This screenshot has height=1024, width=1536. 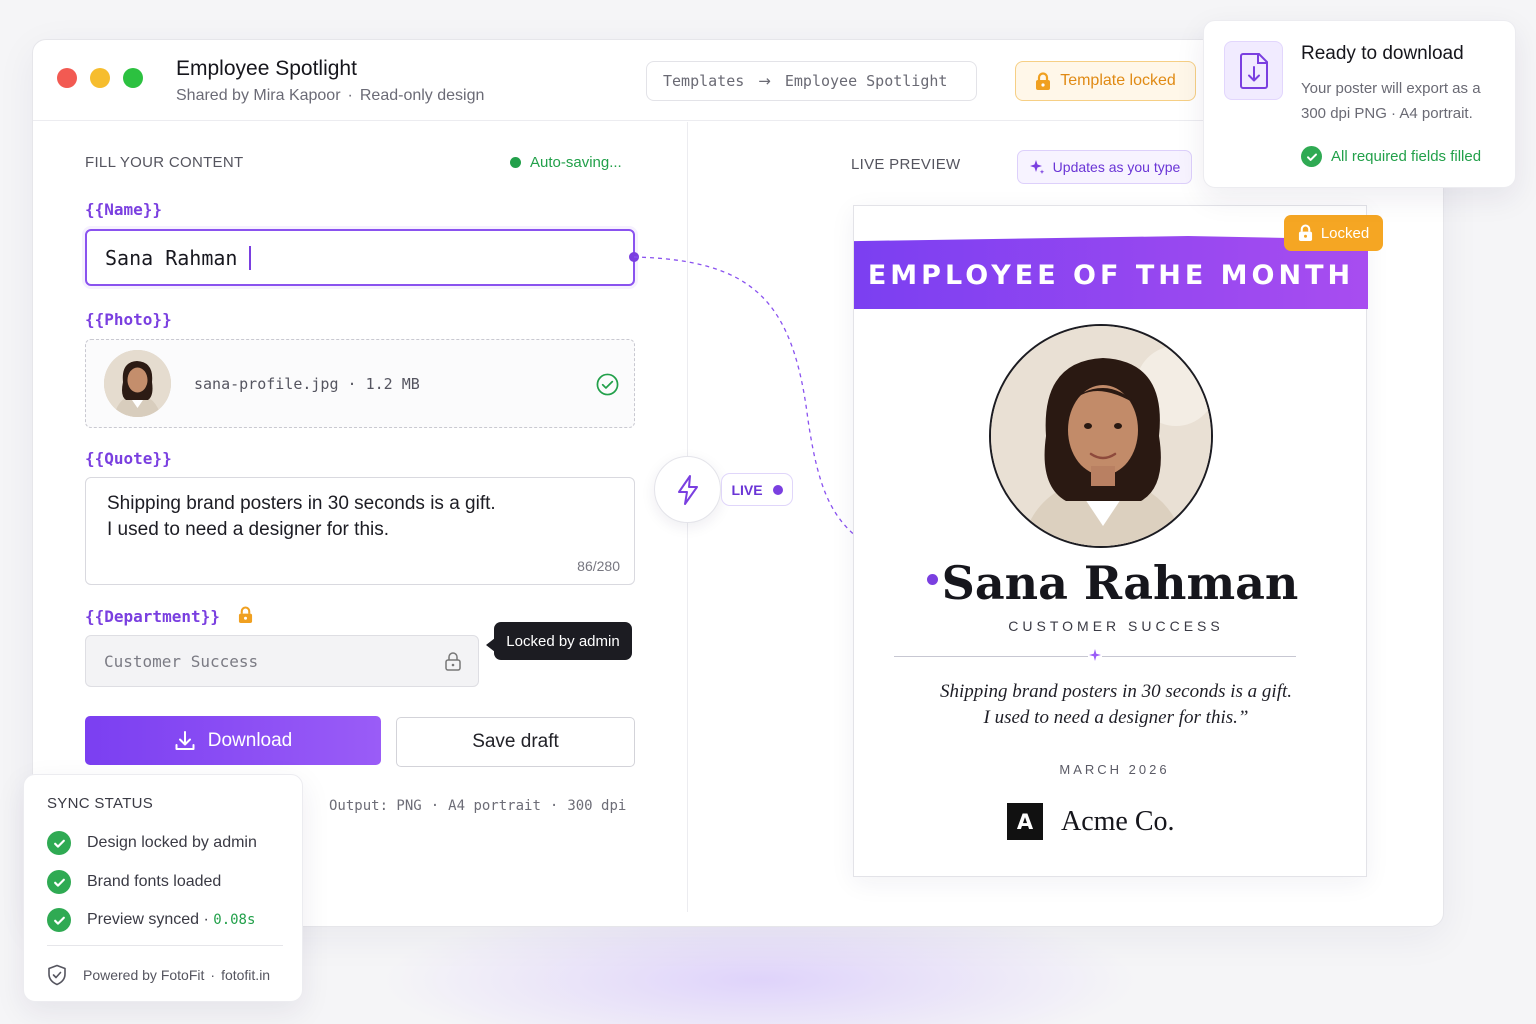 What do you see at coordinates (1406, 156) in the screenshot?
I see `required-fields-label: All required fields filled` at bounding box center [1406, 156].